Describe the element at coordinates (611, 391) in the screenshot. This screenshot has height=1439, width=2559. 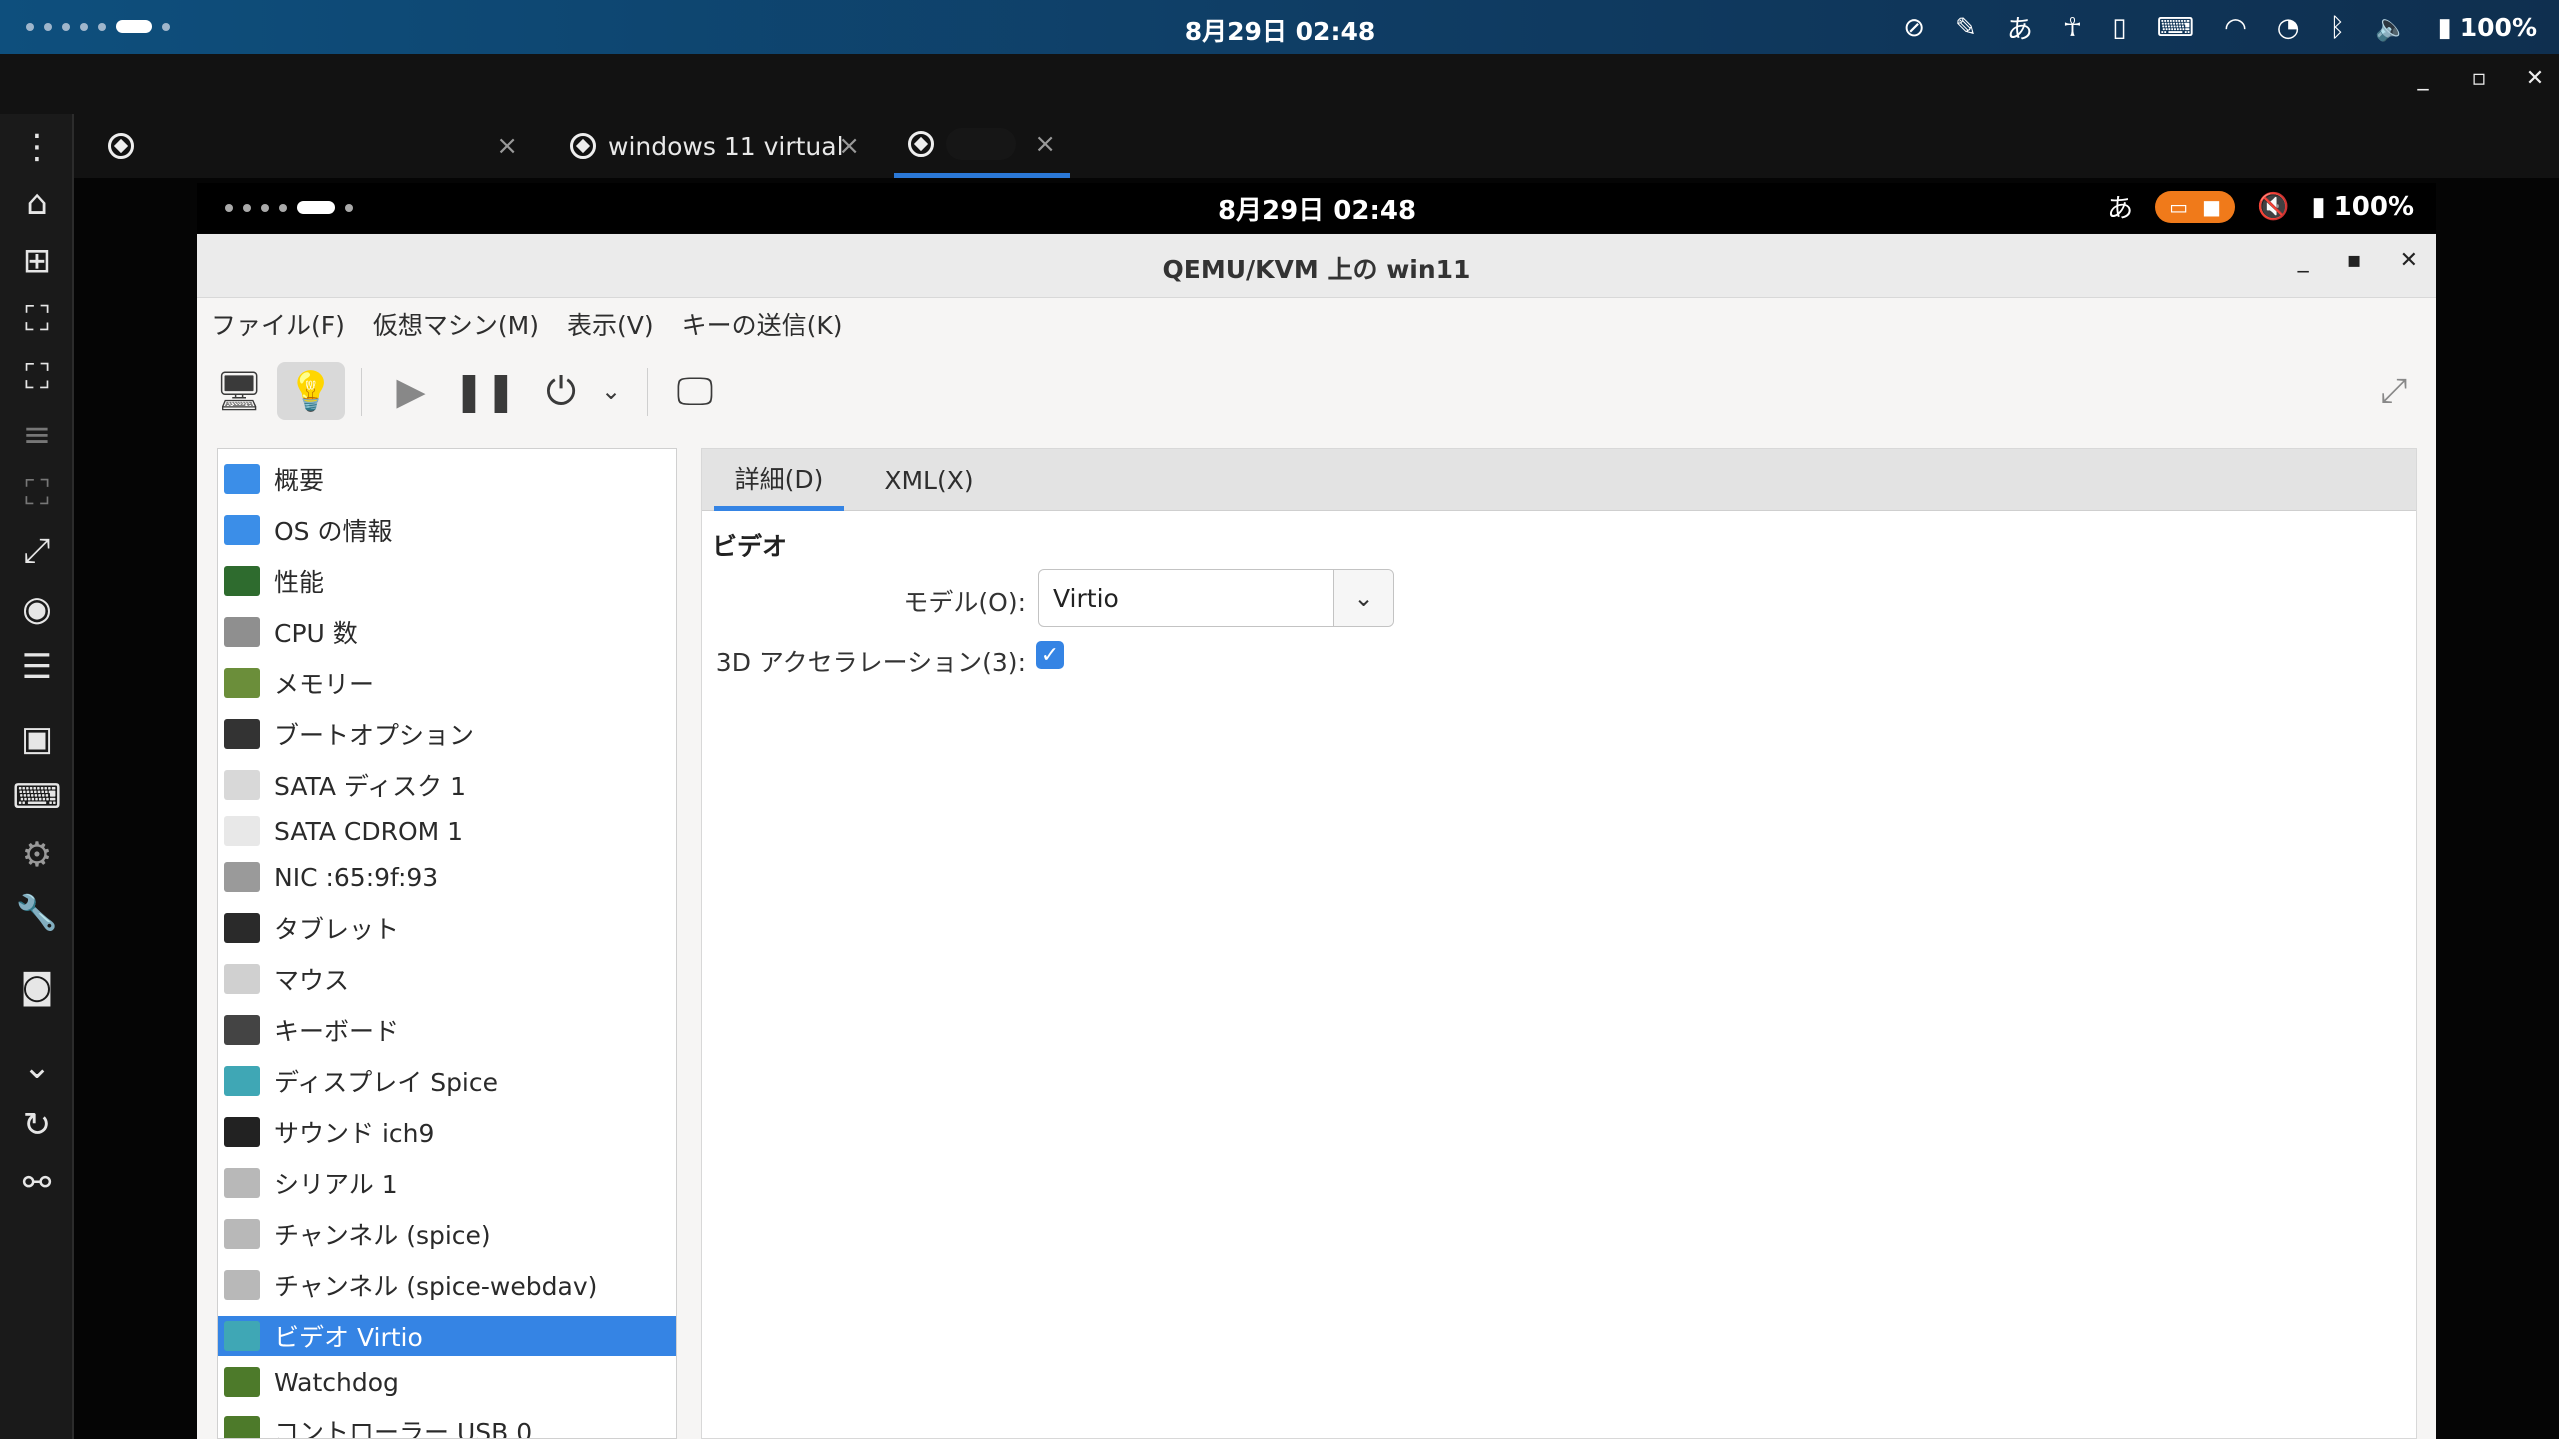
I see `dropdown-icon: ⌄` at that location.